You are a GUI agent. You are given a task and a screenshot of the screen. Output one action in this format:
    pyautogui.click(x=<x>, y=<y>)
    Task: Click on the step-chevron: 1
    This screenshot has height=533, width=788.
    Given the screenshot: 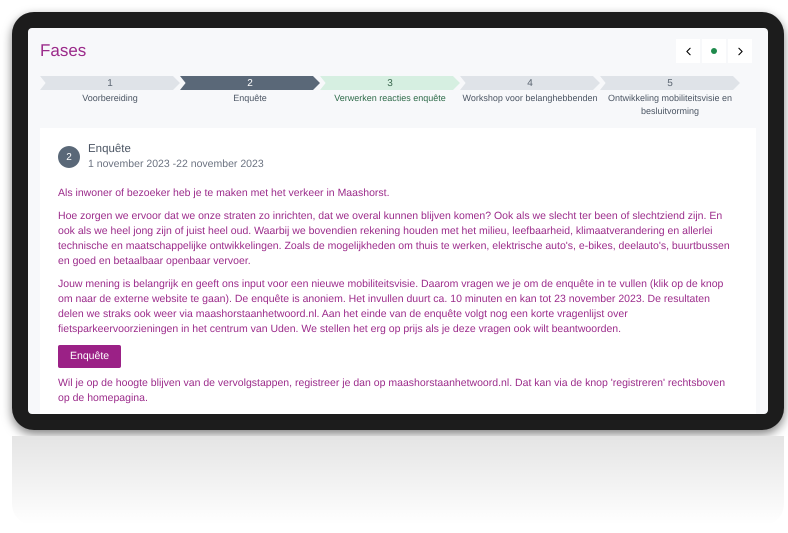 What is the action you would take?
    pyautogui.click(x=110, y=83)
    